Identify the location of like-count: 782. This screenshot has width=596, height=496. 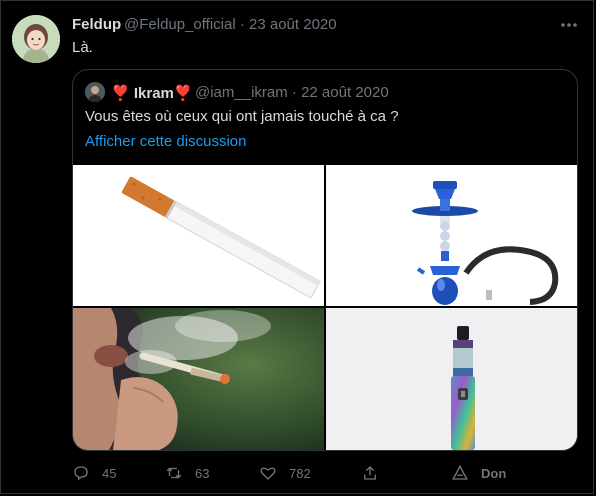
(300, 473).